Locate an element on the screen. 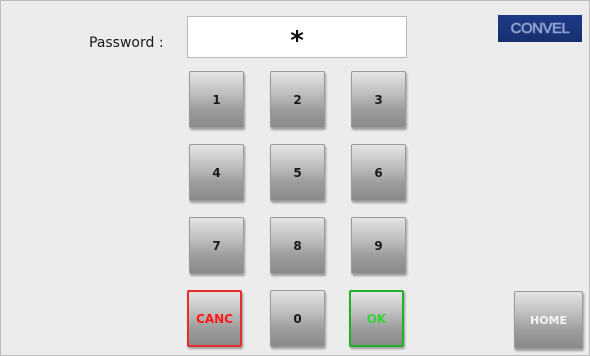 Image resolution: width=590 pixels, height=356 pixels. key-8: 8 is located at coordinates (297, 245).